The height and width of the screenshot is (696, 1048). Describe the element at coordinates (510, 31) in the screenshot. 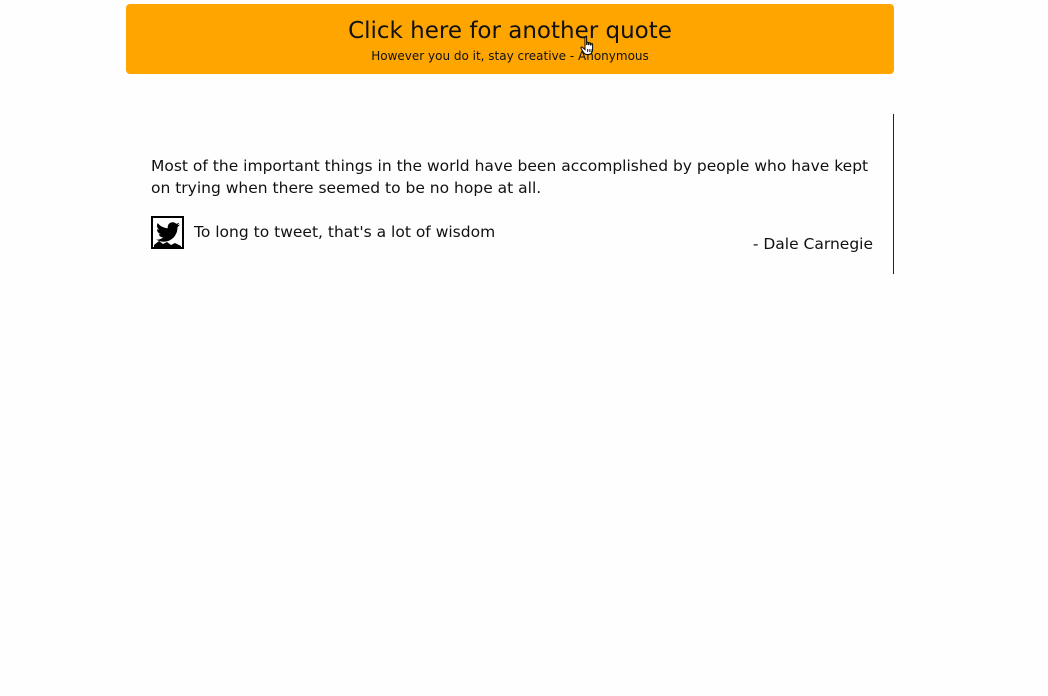

I see `new-quote-button-label: Click here for another quote` at that location.